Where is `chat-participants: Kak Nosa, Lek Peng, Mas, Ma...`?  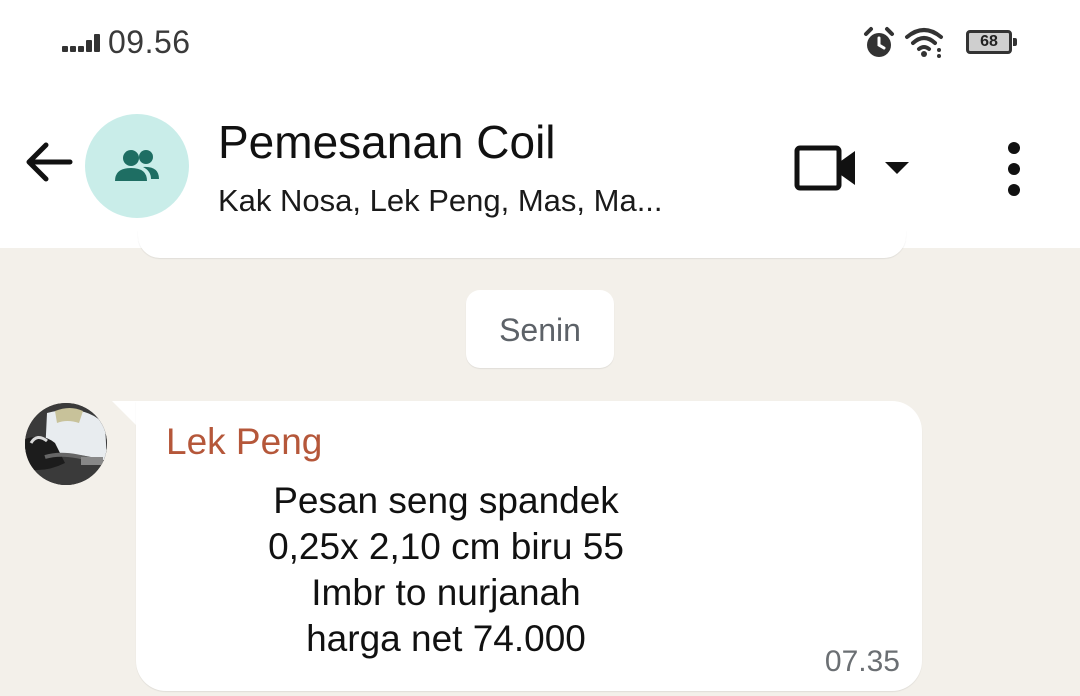
chat-participants: Kak Nosa, Lek Peng, Mas, Ma... is located at coordinates (440, 201).